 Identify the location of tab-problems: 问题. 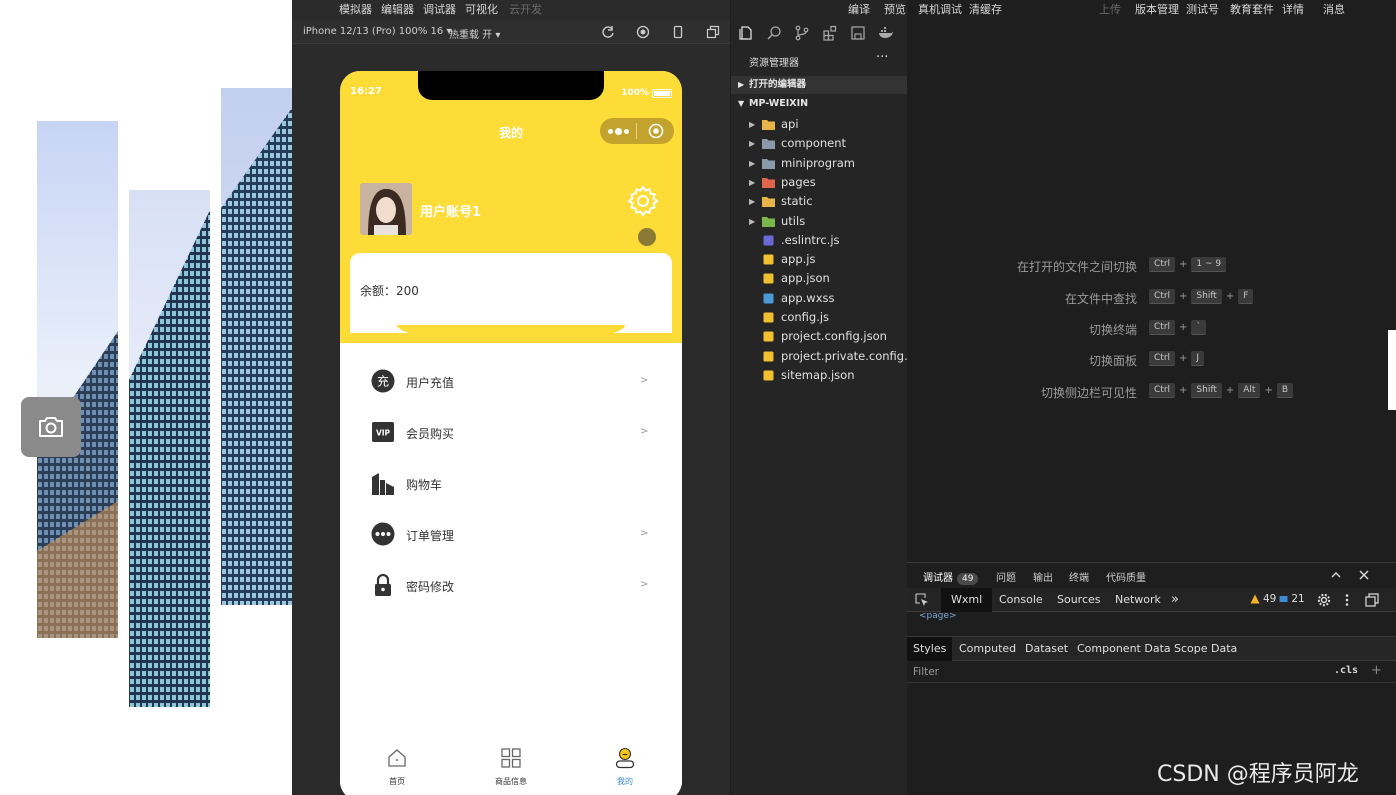
(1006, 576).